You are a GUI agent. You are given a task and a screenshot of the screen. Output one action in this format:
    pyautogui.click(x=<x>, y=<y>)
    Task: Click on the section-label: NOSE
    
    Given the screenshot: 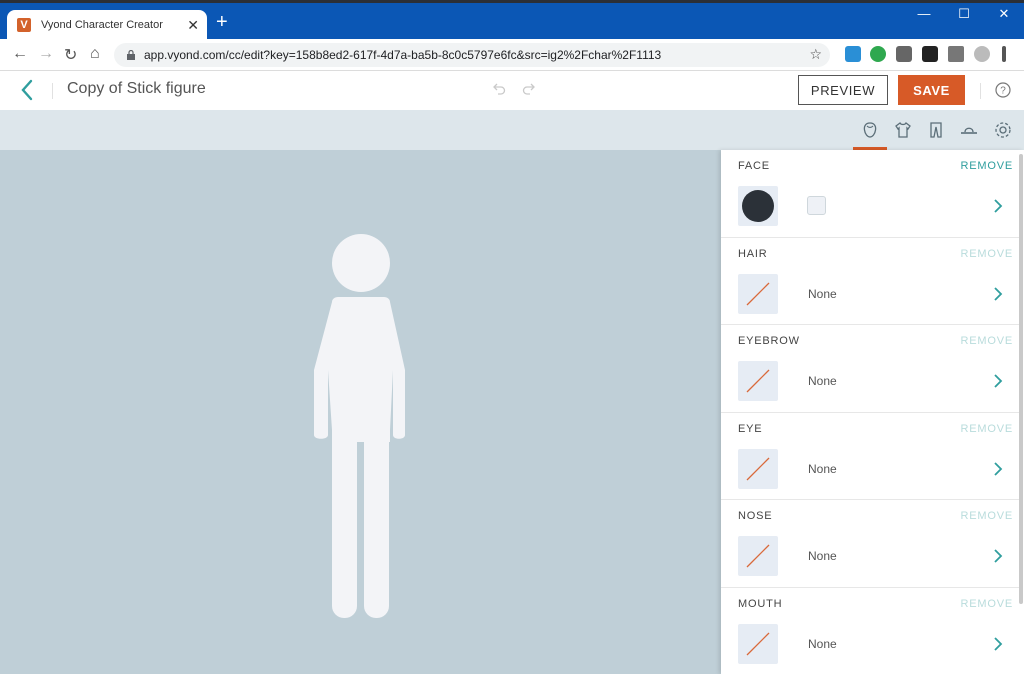 What is the action you would take?
    pyautogui.click(x=755, y=516)
    